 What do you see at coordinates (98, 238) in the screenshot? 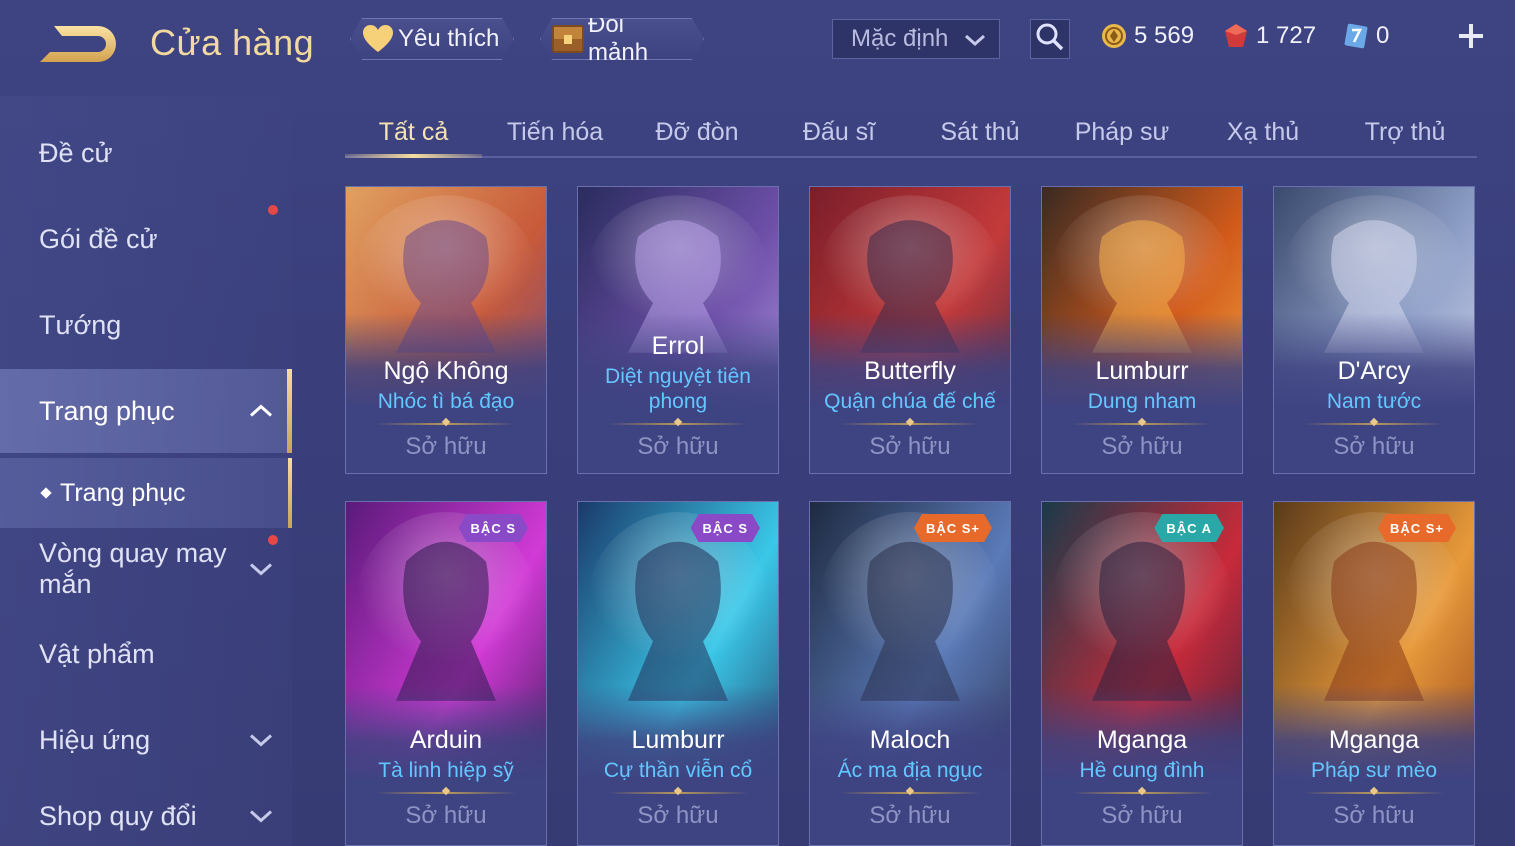
I see `sidebar-item-label: Gói đề cử` at bounding box center [98, 238].